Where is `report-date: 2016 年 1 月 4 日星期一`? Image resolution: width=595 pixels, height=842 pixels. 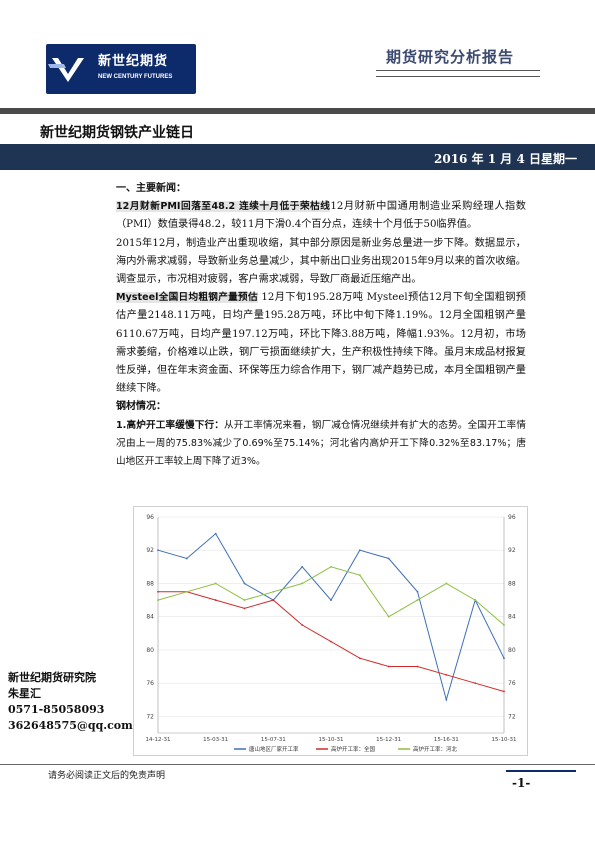 report-date: 2016 年 1 月 4 日星期一 is located at coordinates (505, 159).